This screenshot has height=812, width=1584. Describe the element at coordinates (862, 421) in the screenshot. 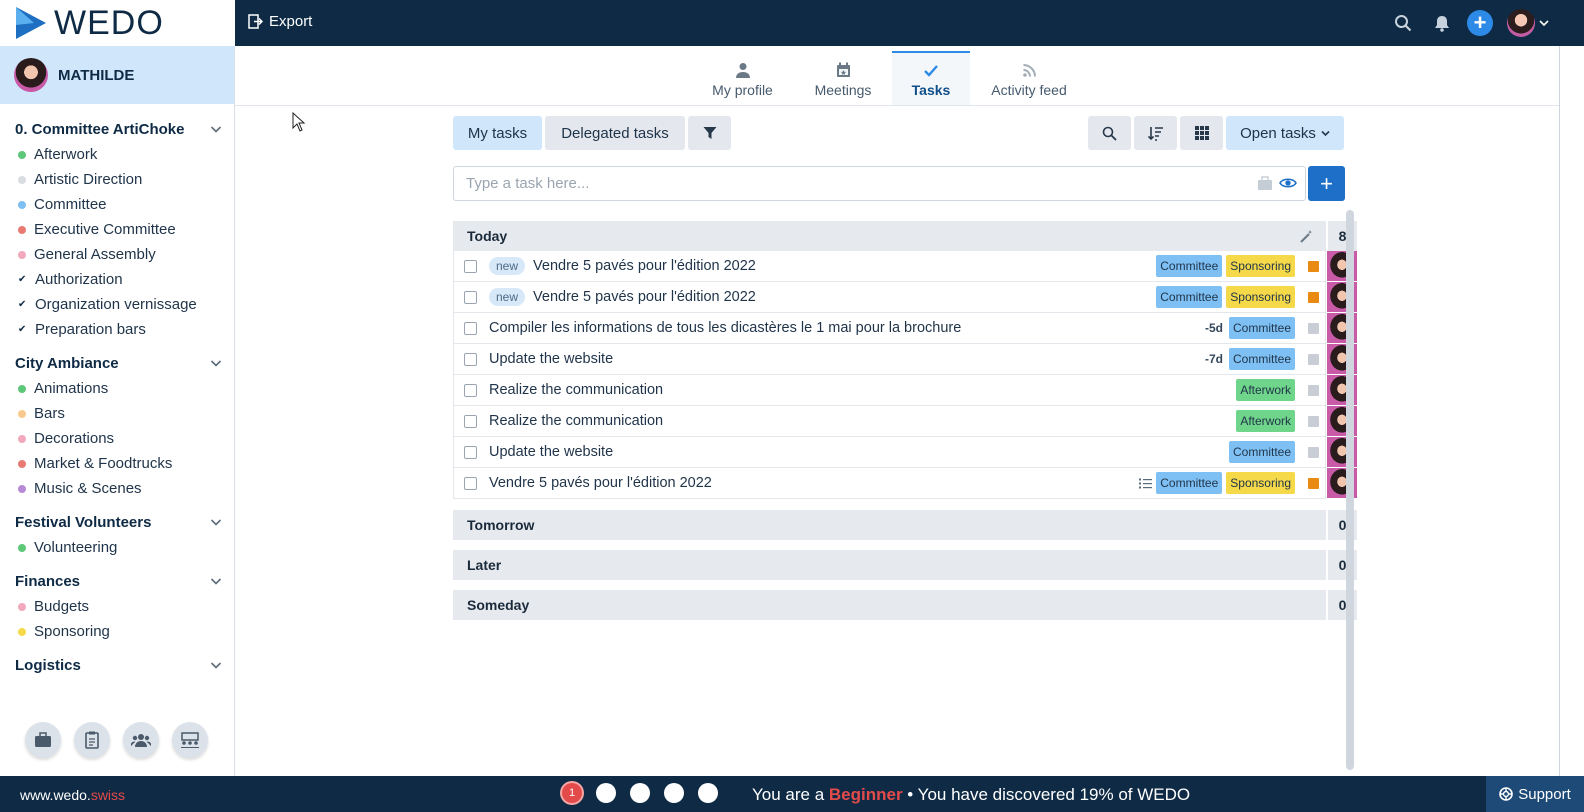

I see `task-title: Realize the communication` at that location.